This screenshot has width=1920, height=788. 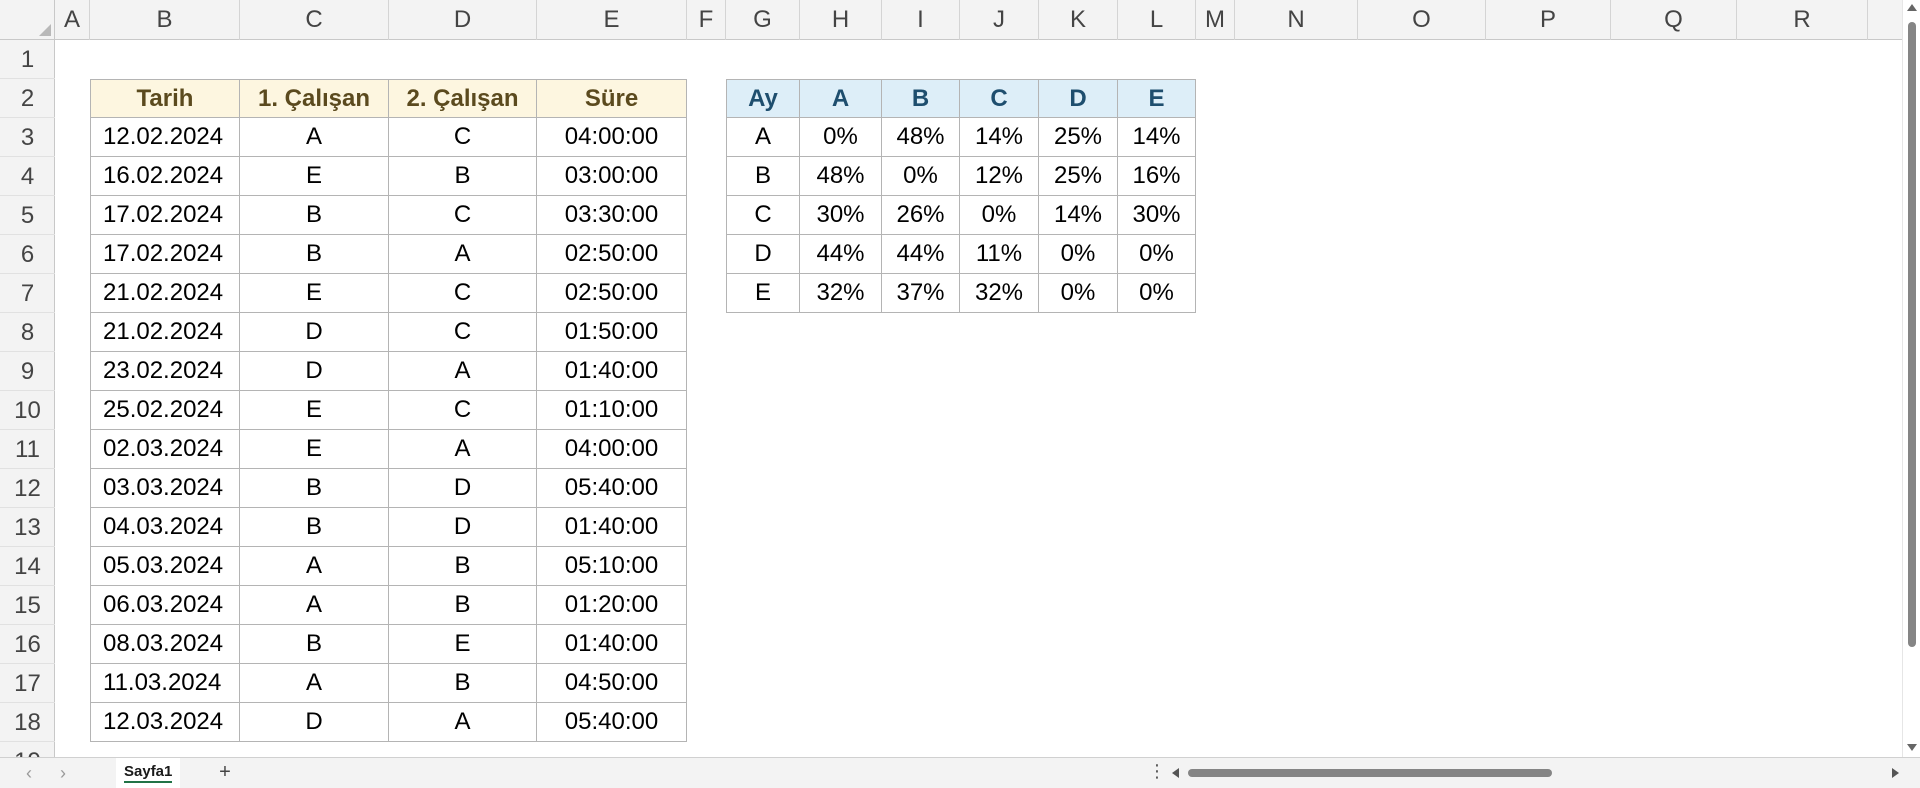 What do you see at coordinates (165, 488) in the screenshot?
I see `table1-cell: 03.03.2024` at bounding box center [165, 488].